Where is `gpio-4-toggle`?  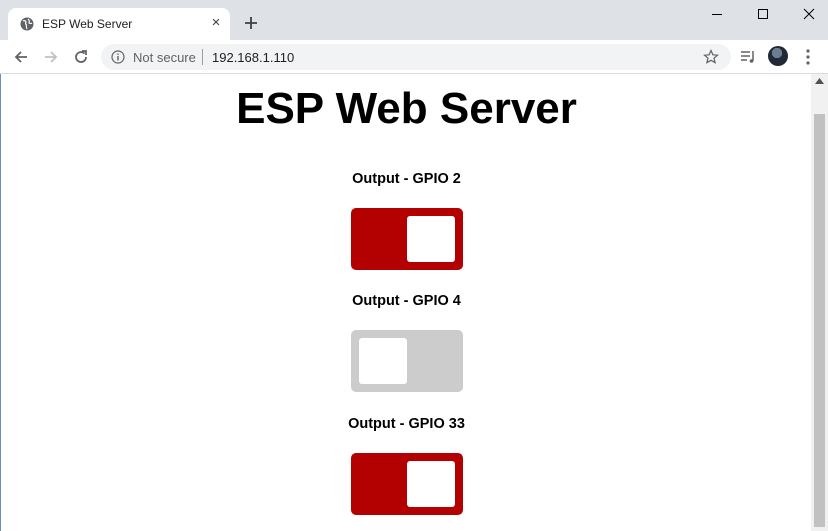 gpio-4-toggle is located at coordinates (407, 361).